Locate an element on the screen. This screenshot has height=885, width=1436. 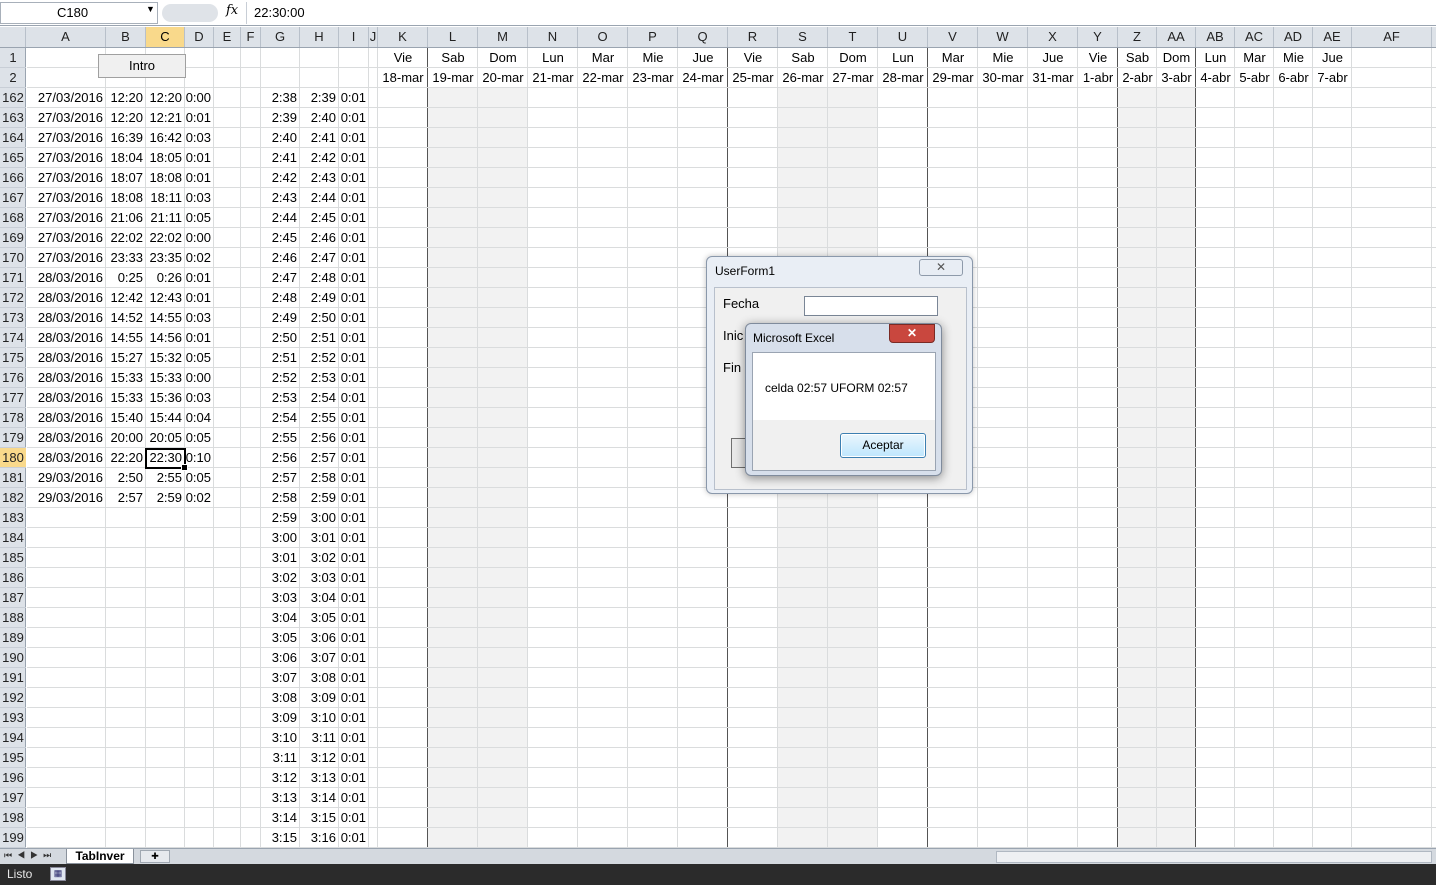
cell-i-196: 0:01 is located at coordinates (354, 778).